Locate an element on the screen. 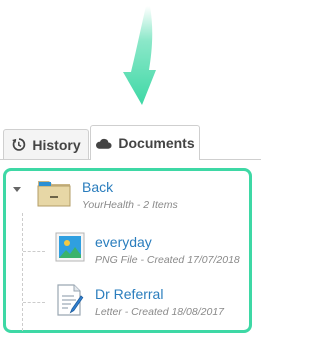 This screenshot has height=341, width=320. document-meta: Letter - Created 18/08/2017 is located at coordinates (160, 312).